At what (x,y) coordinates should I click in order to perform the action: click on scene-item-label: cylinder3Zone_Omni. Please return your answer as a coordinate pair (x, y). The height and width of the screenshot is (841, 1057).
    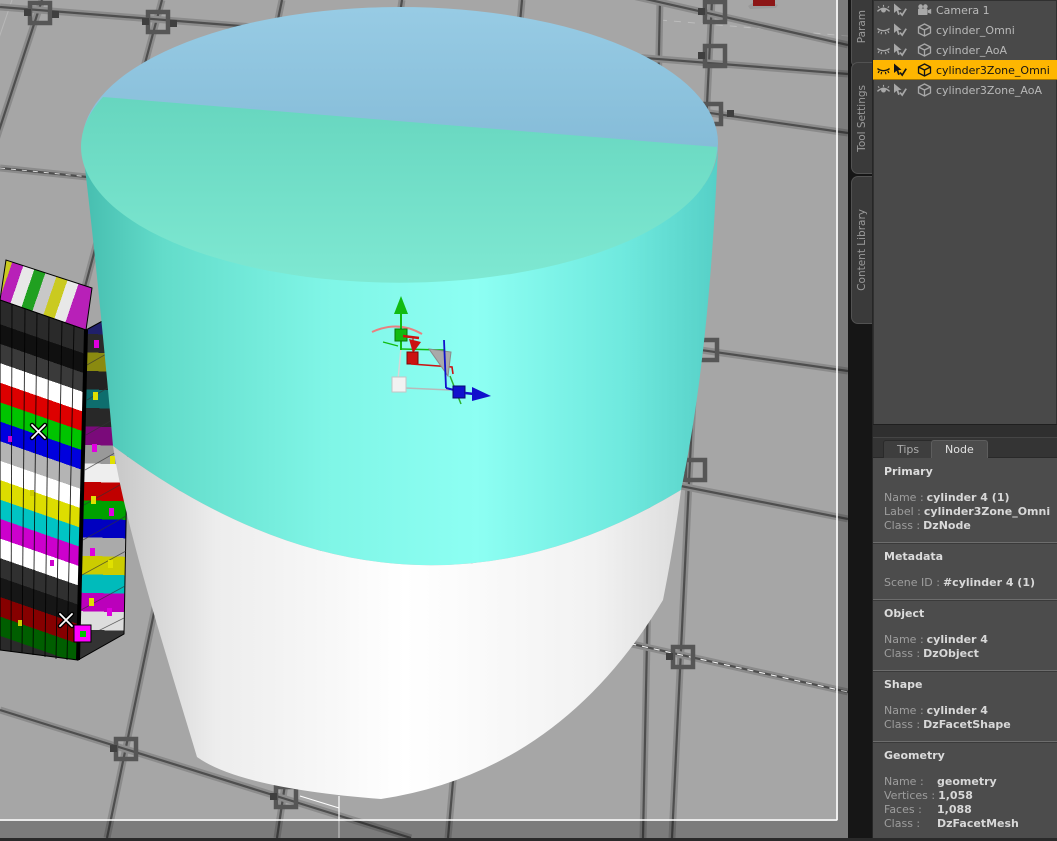
    Looking at the image, I should click on (993, 70).